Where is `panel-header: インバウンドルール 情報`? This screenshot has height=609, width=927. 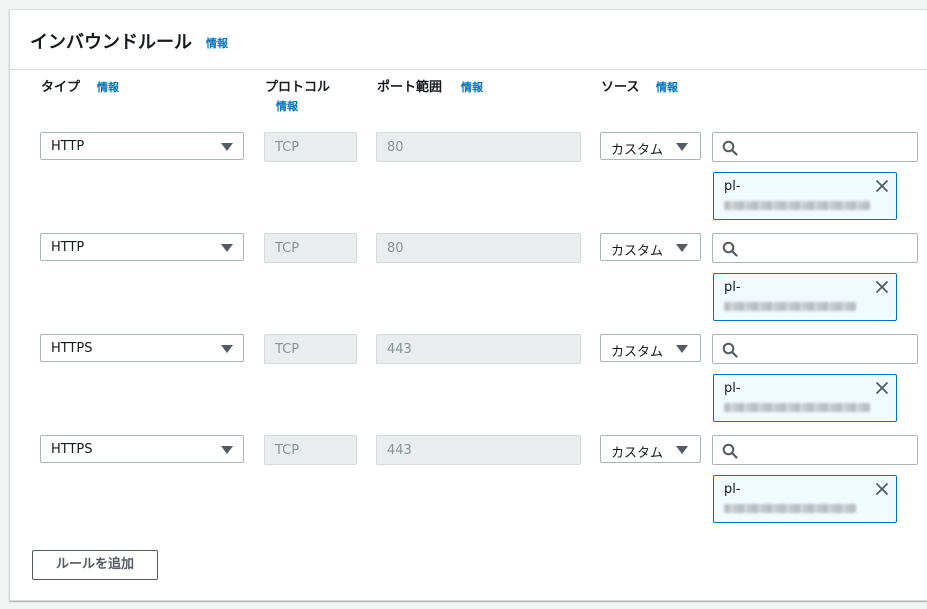 panel-header: インバウンドルール 情報 is located at coordinates (468, 40).